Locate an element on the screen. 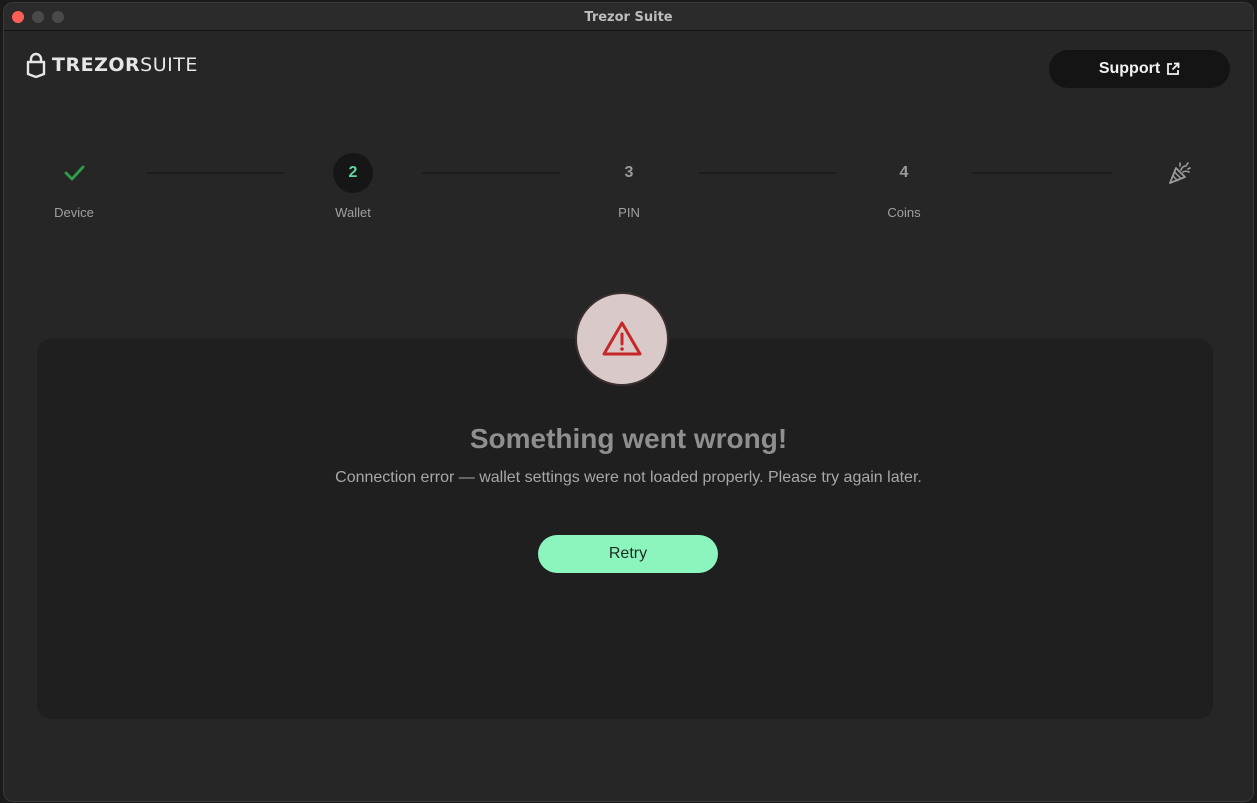 The image size is (1257, 803). window-title: Trezor Suite is located at coordinates (628, 17).